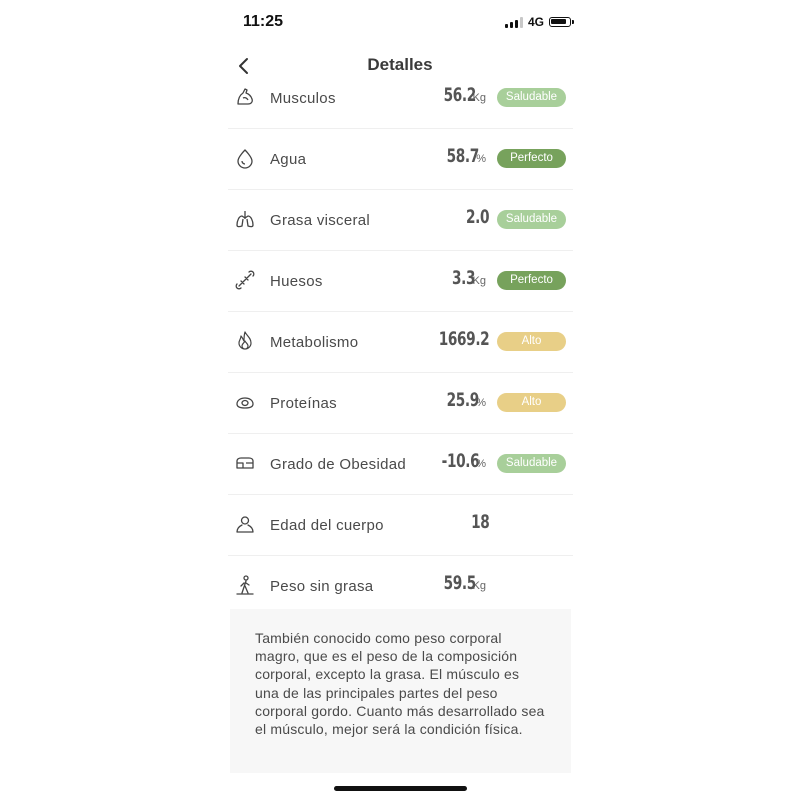  Describe the element at coordinates (464, 95) in the screenshot. I see `metric-value: 56.2Kg` at that location.